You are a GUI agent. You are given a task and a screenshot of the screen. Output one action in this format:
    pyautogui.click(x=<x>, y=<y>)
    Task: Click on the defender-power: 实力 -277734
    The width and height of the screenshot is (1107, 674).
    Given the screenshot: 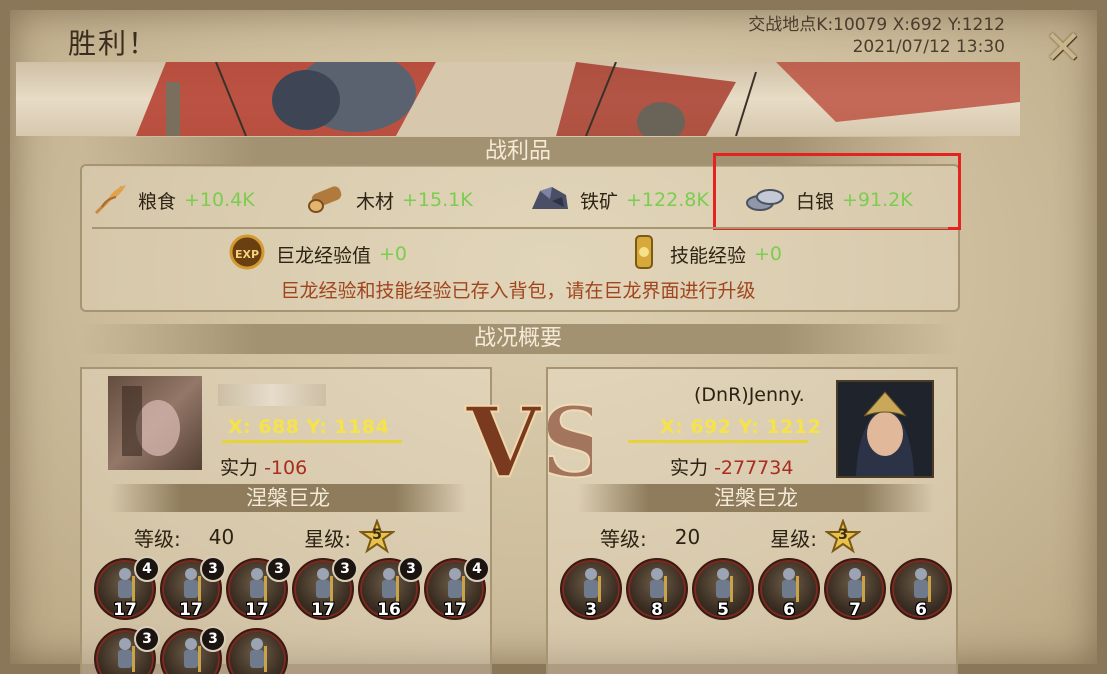 What is the action you would take?
    pyautogui.click(x=731, y=466)
    